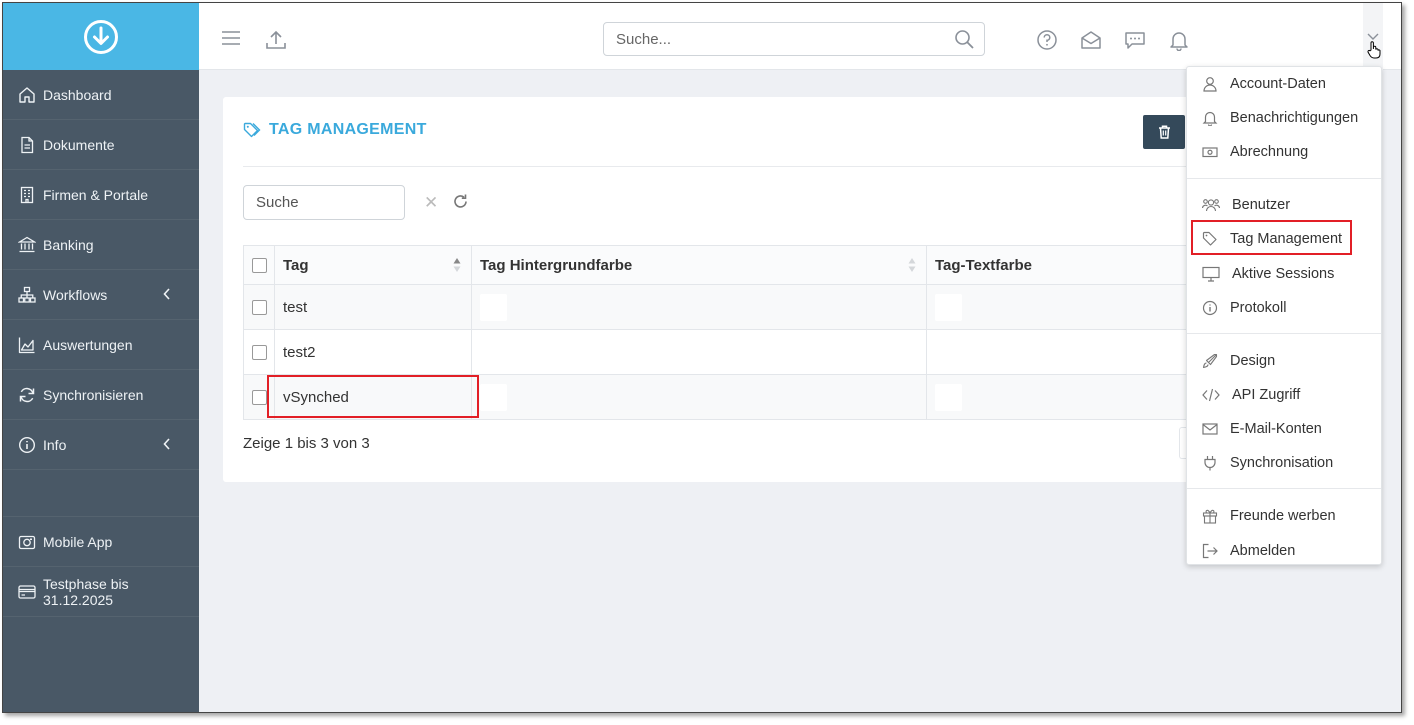 This screenshot has height=725, width=1414. I want to click on user-menu-toggle, so click(1373, 36).